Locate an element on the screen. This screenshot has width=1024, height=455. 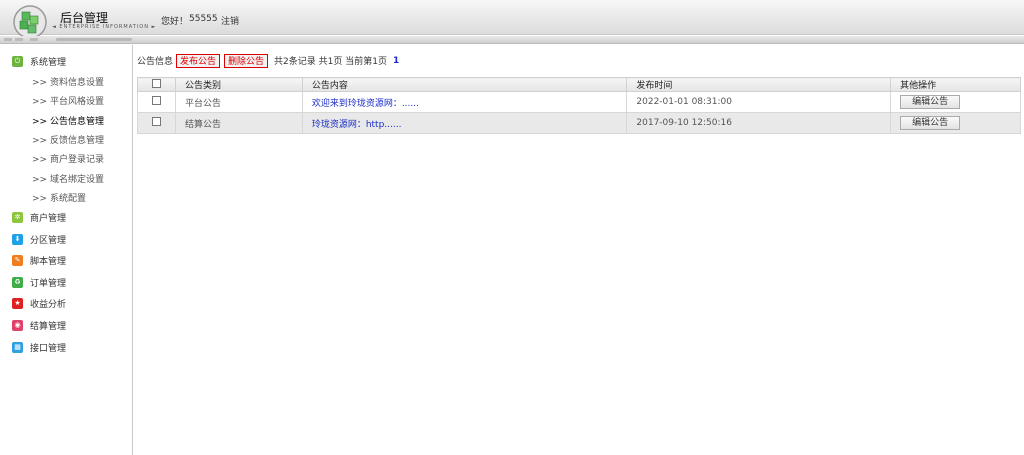
sidebar-group-script: ✎ 脚本管理 is located at coordinates (39, 260).